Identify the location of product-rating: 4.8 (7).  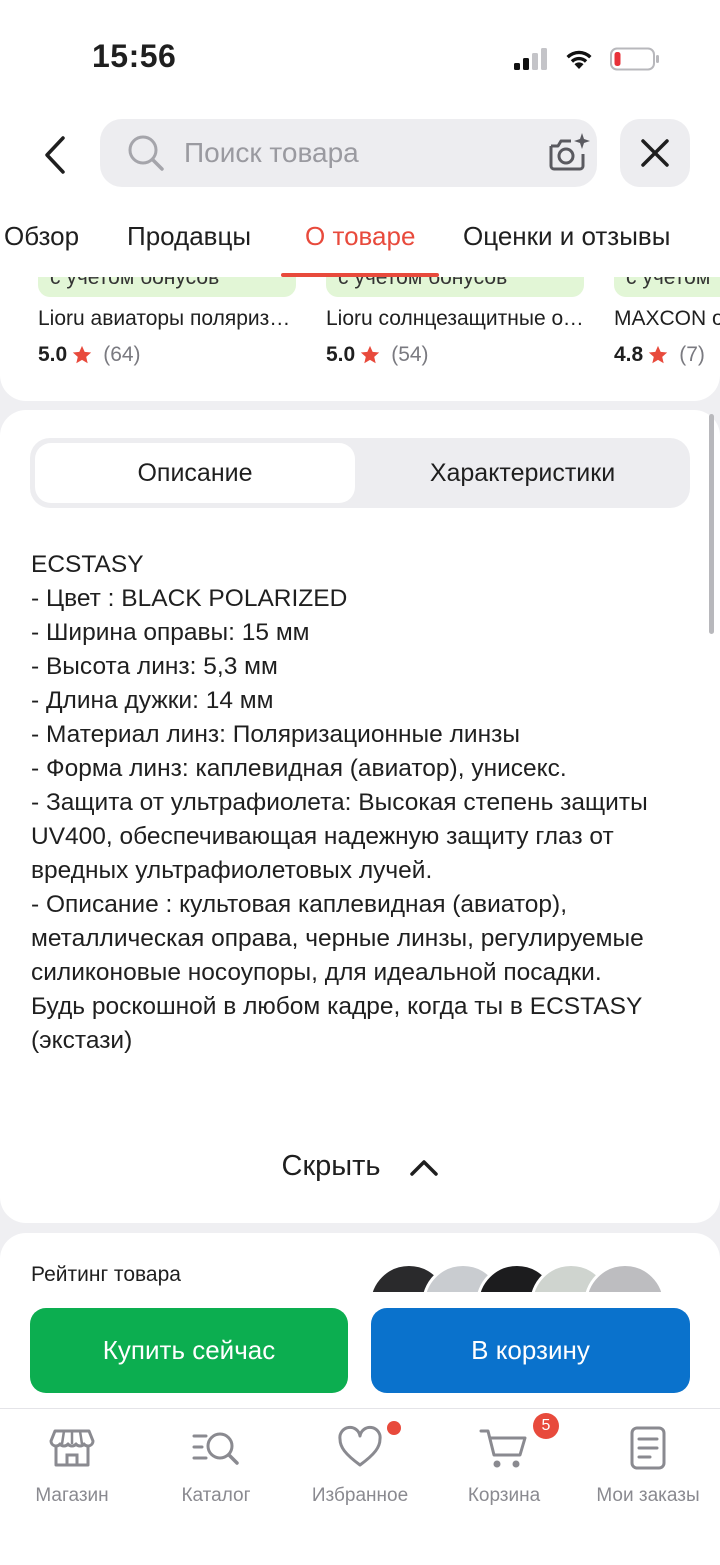
(659, 355).